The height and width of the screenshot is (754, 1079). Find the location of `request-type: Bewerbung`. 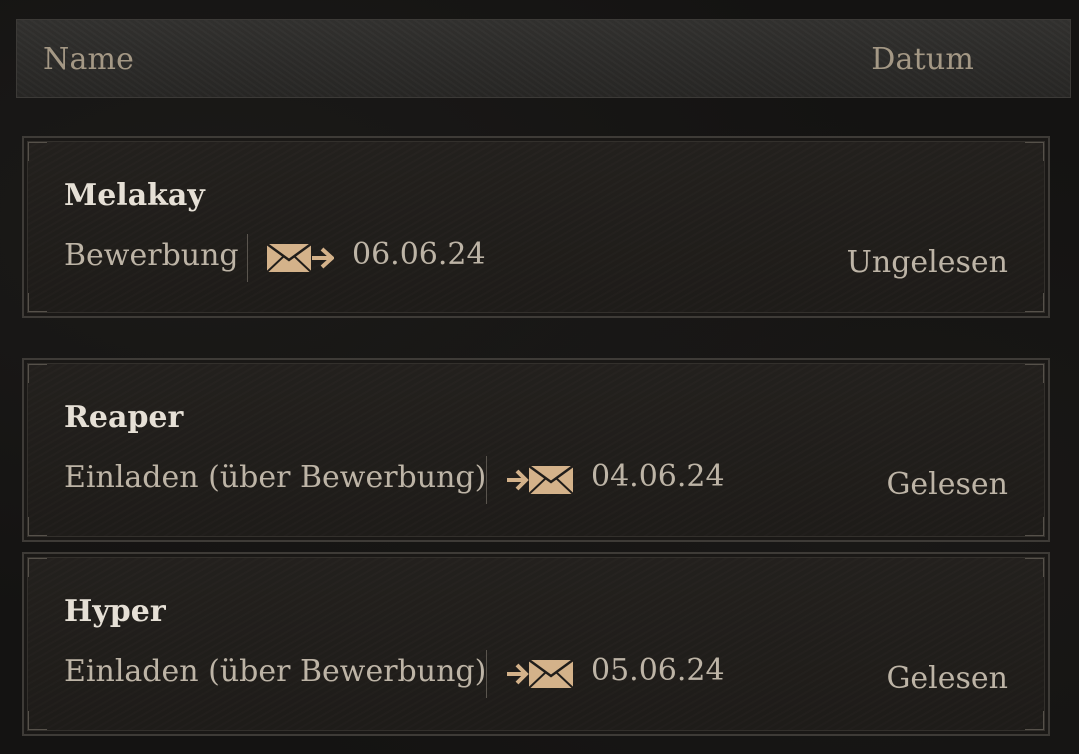

request-type: Bewerbung is located at coordinates (151, 255).